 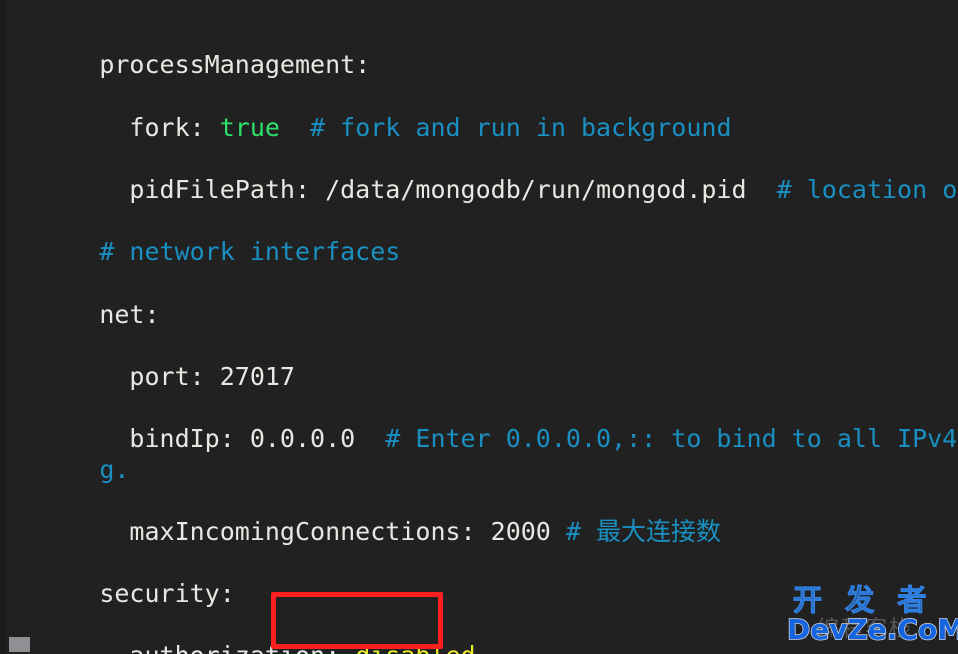 I want to click on code-token-comment: # network interfaces, so click(x=250, y=251).